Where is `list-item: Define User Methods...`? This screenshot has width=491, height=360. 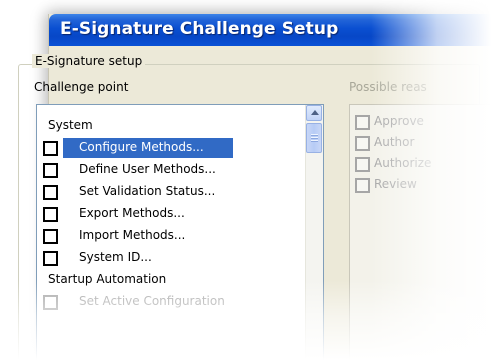 list-item: Define User Methods... is located at coordinates (168, 170).